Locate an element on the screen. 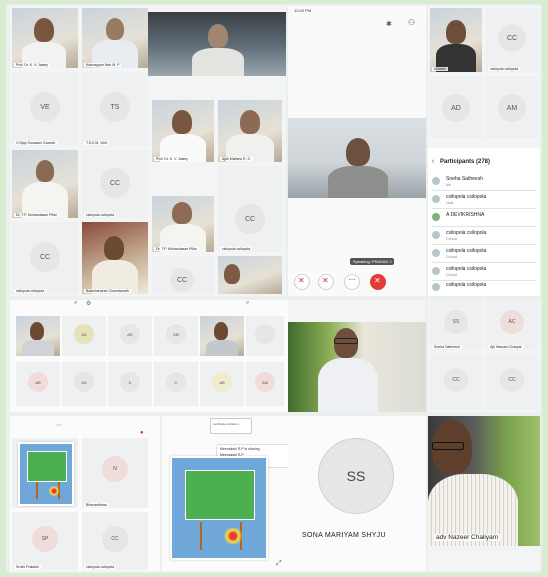 The height and width of the screenshot is (577, 548). avatar-tile: SP Sruthi Prakash is located at coordinates (45, 541).